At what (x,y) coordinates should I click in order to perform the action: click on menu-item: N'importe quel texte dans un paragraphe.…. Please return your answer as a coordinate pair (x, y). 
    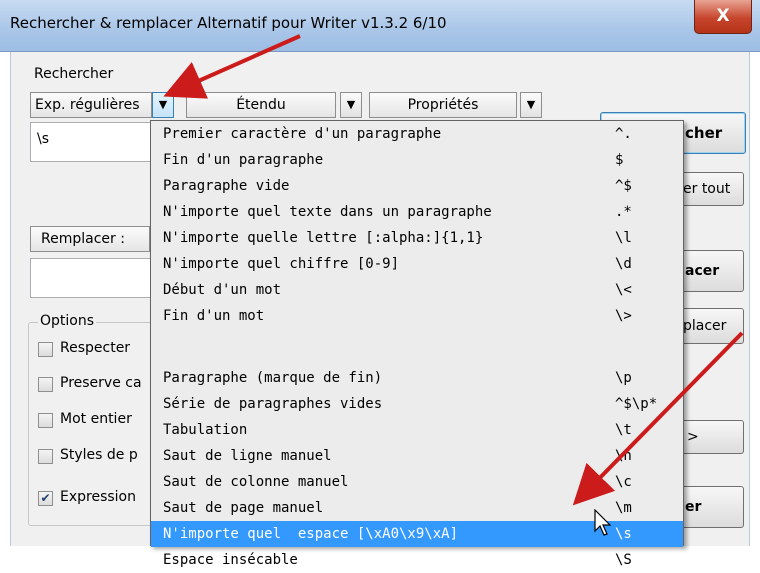
    Looking at the image, I should click on (417, 212).